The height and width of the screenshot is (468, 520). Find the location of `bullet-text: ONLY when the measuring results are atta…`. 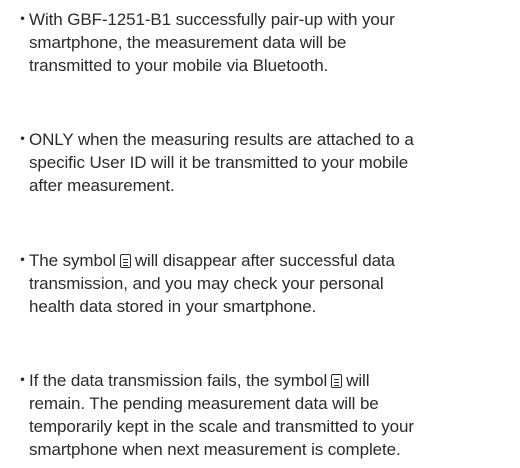

bullet-text: ONLY when the measuring results are atta… is located at coordinates (221, 162).